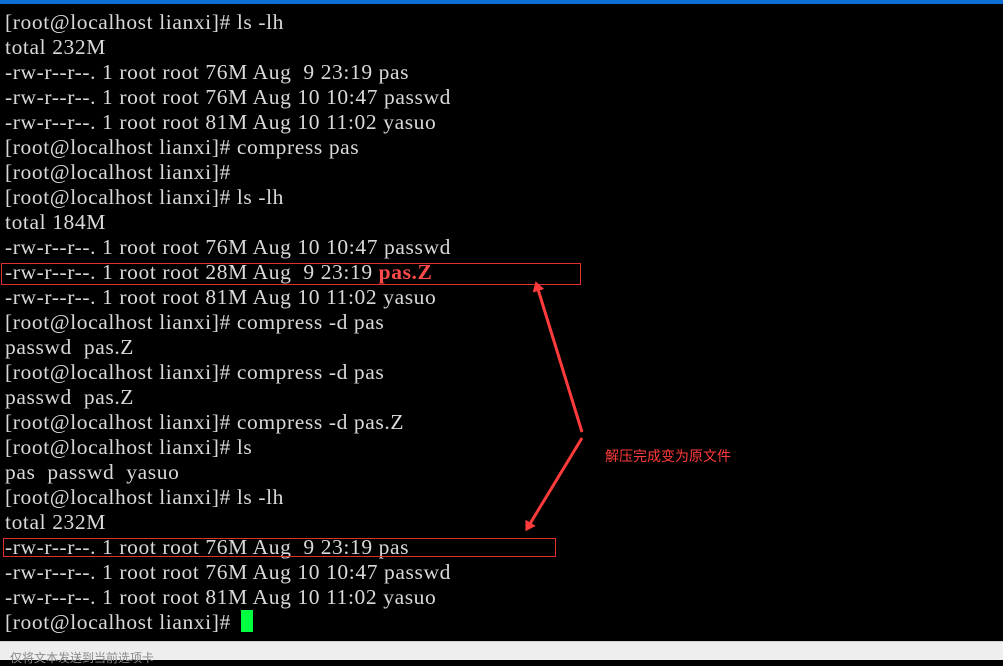 This screenshot has width=1003, height=666. I want to click on annotation-arrows, so click(554, 406).